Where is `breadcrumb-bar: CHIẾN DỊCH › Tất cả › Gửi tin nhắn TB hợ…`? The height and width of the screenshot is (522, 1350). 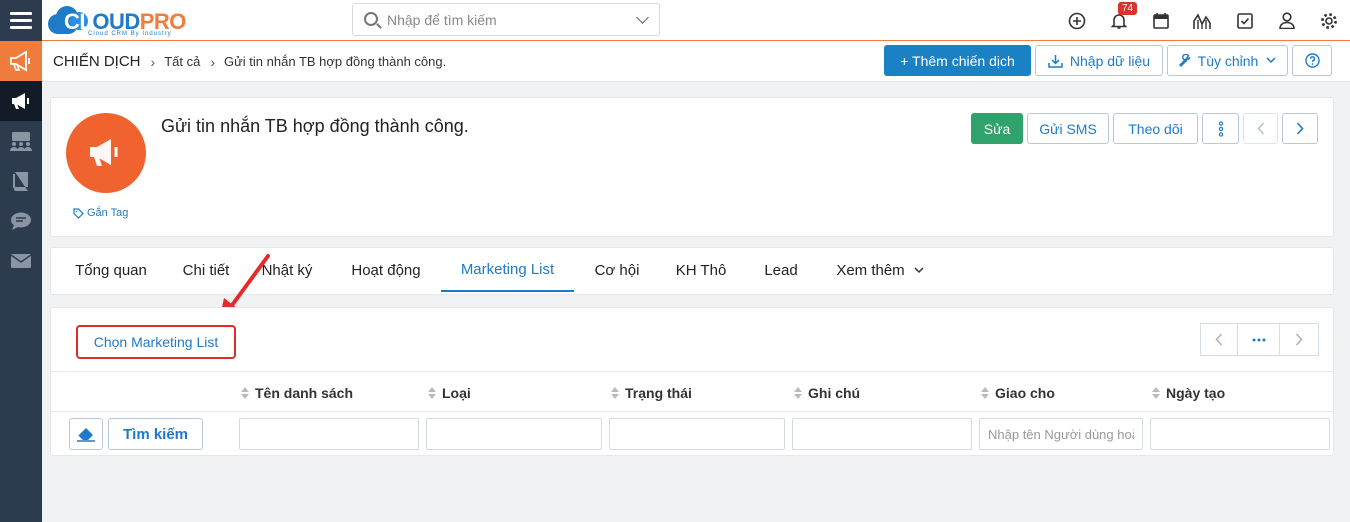 breadcrumb-bar: CHIẾN DỊCH › Tất cả › Gửi tin nhắn TB hợ… is located at coordinates (696, 61).